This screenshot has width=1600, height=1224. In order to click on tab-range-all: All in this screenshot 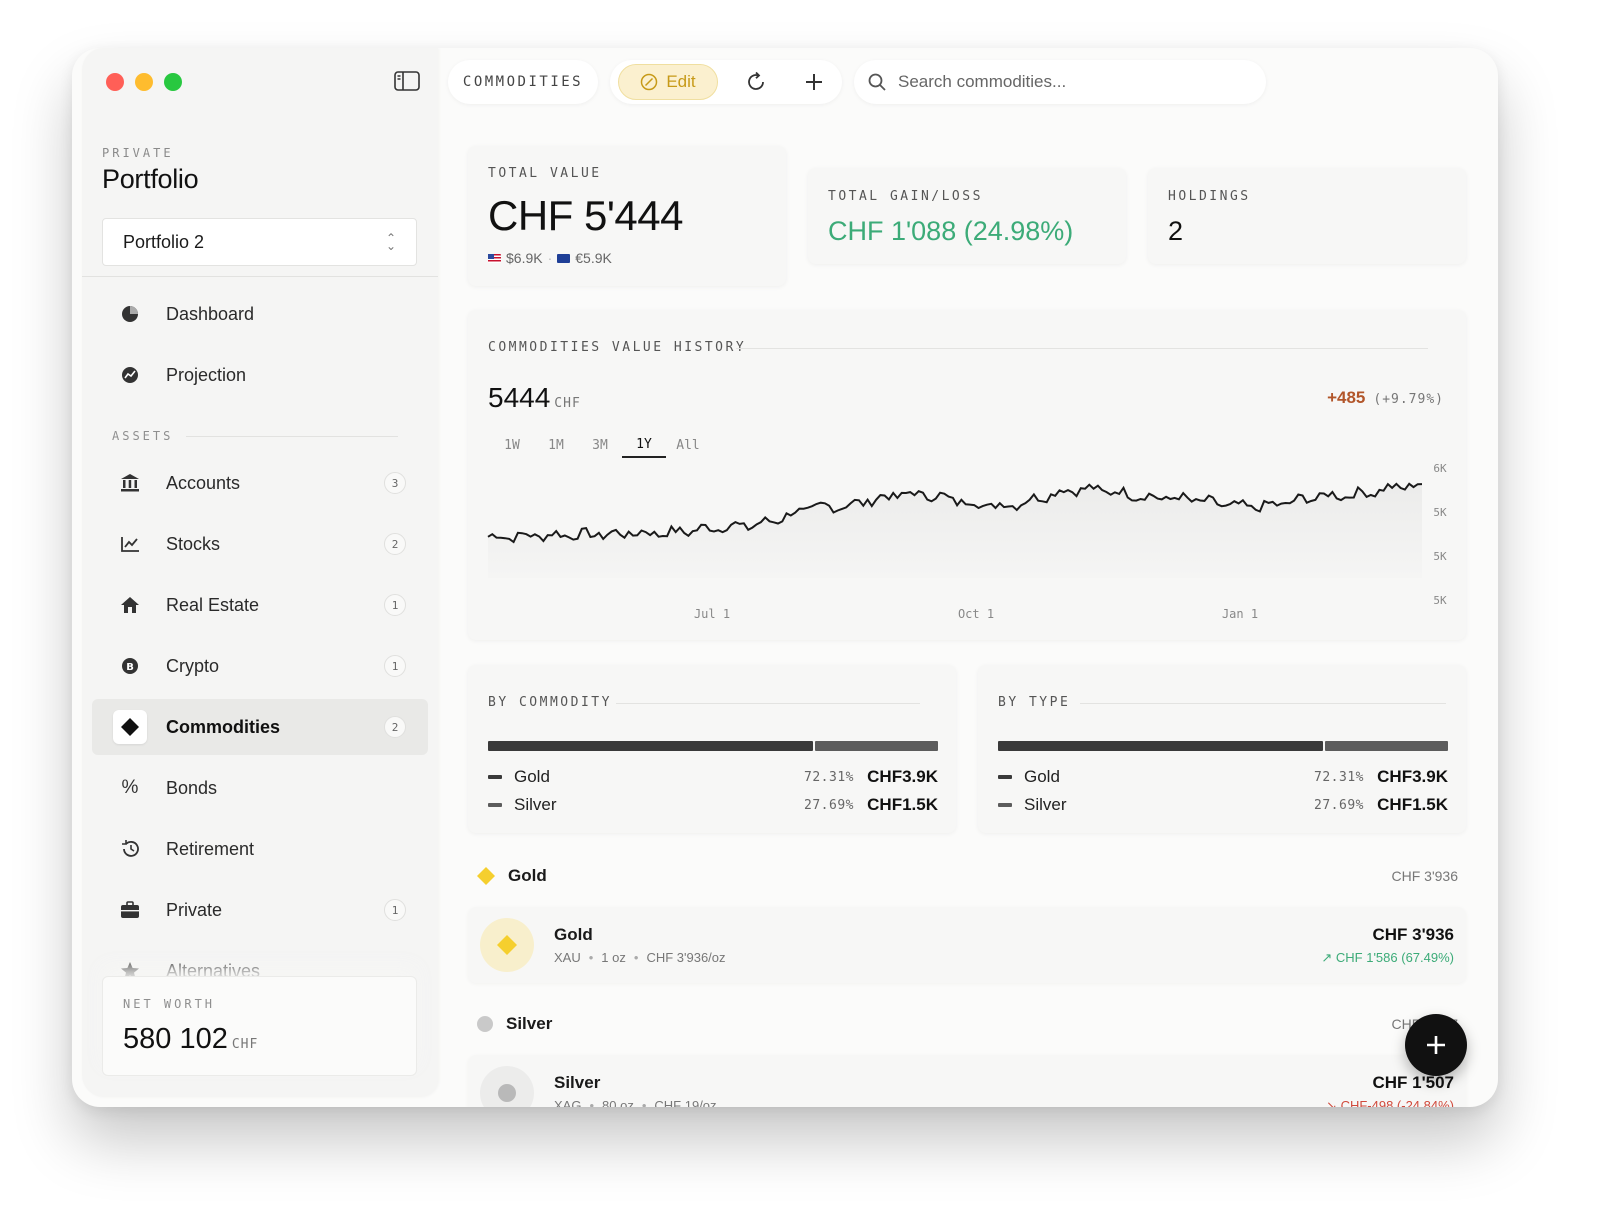, I will do `click(688, 445)`.